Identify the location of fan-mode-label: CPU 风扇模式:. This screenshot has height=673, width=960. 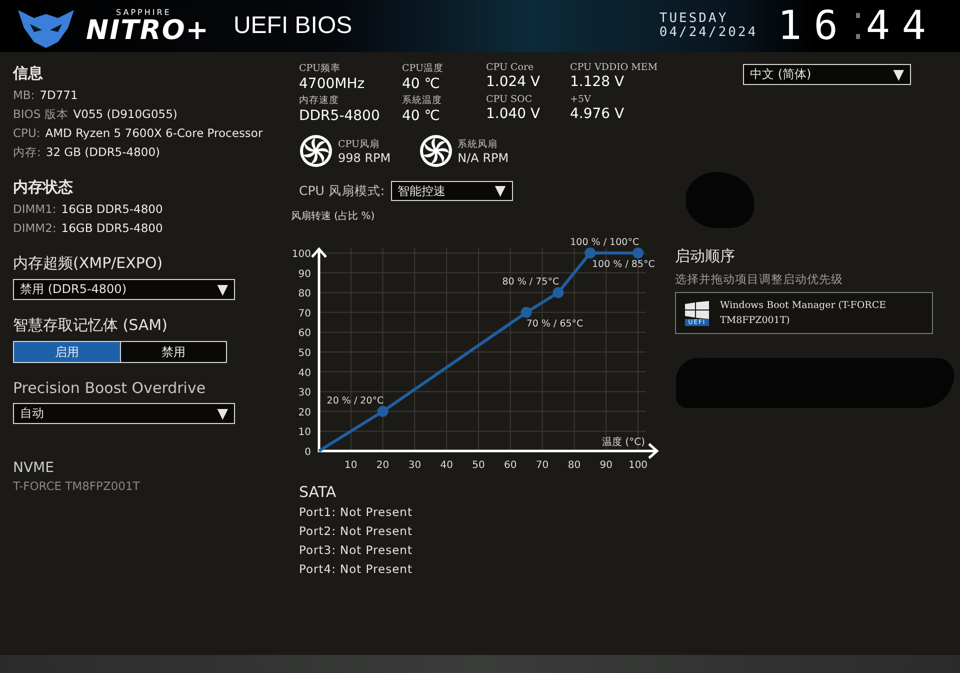
(342, 191).